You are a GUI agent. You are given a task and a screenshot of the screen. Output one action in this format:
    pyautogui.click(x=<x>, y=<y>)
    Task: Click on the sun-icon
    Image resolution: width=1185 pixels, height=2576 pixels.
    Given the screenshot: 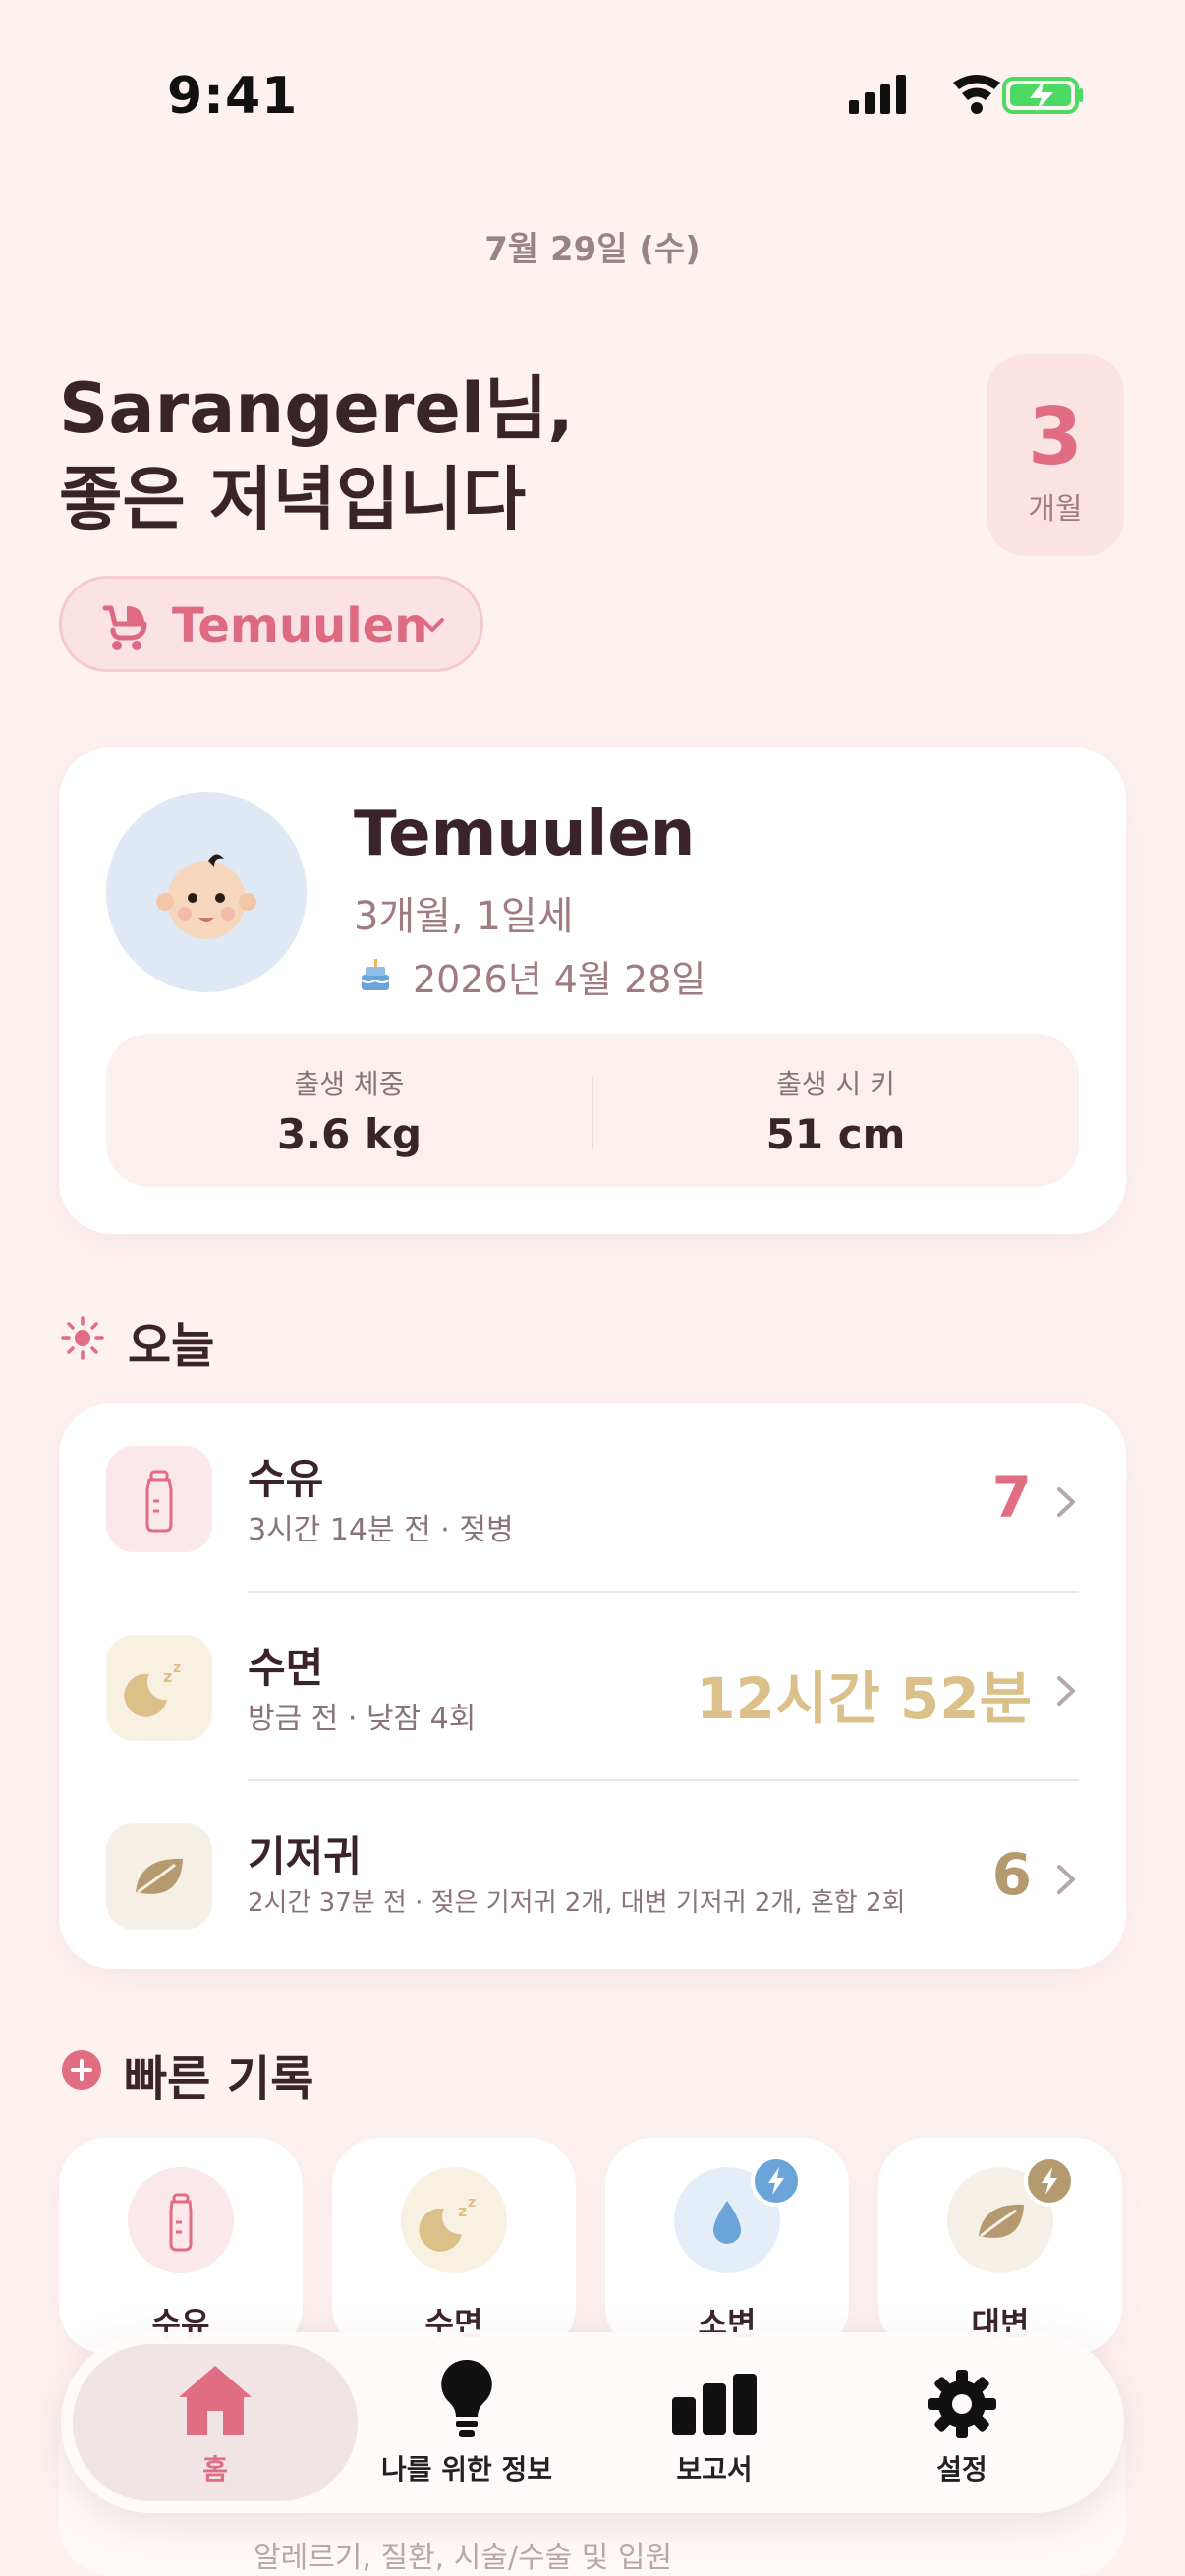 What is the action you would take?
    pyautogui.click(x=83, y=1338)
    